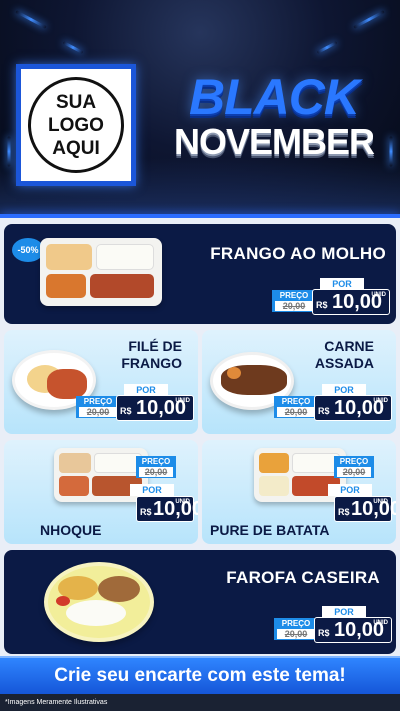  I want to click on logo-text-line: AQUI, so click(76, 148).